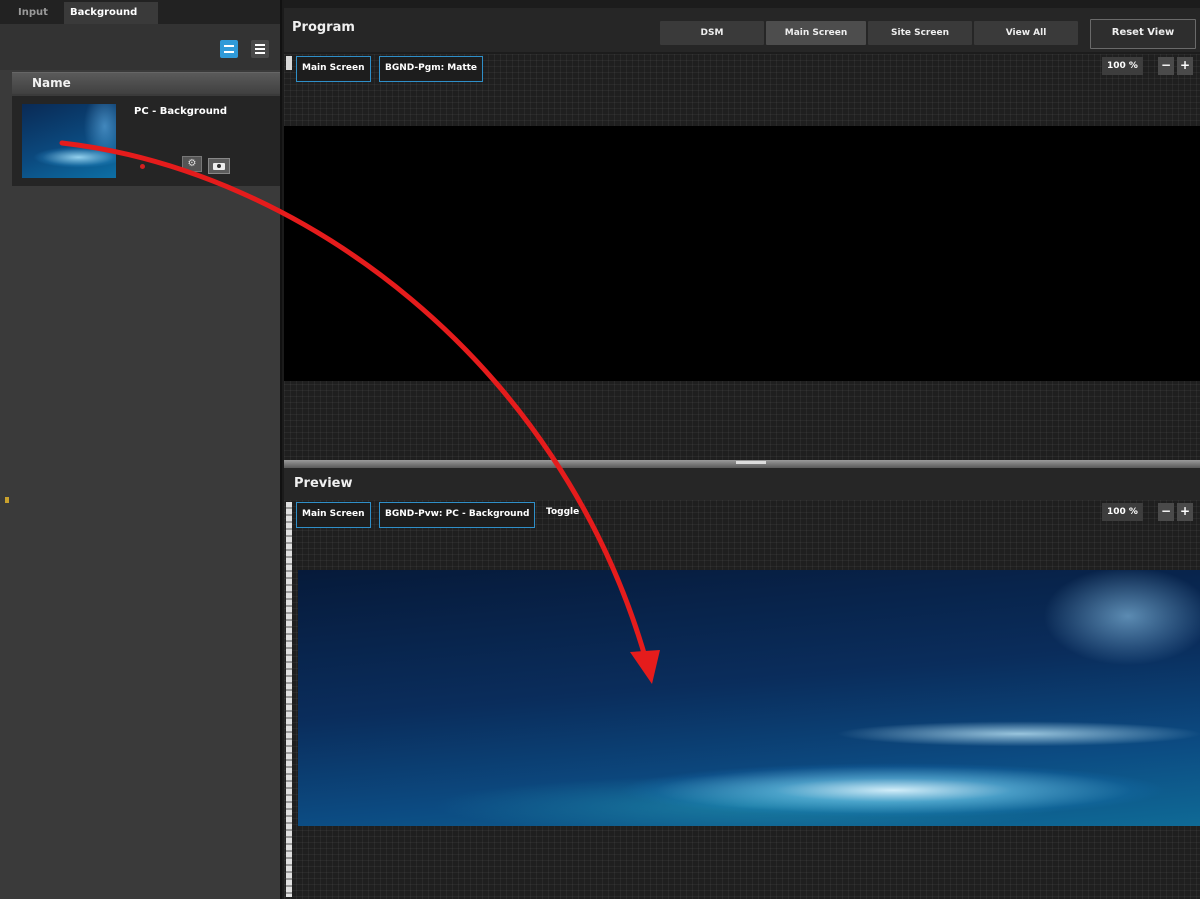  What do you see at coordinates (69, 141) in the screenshot?
I see `background-thumbnail` at bounding box center [69, 141].